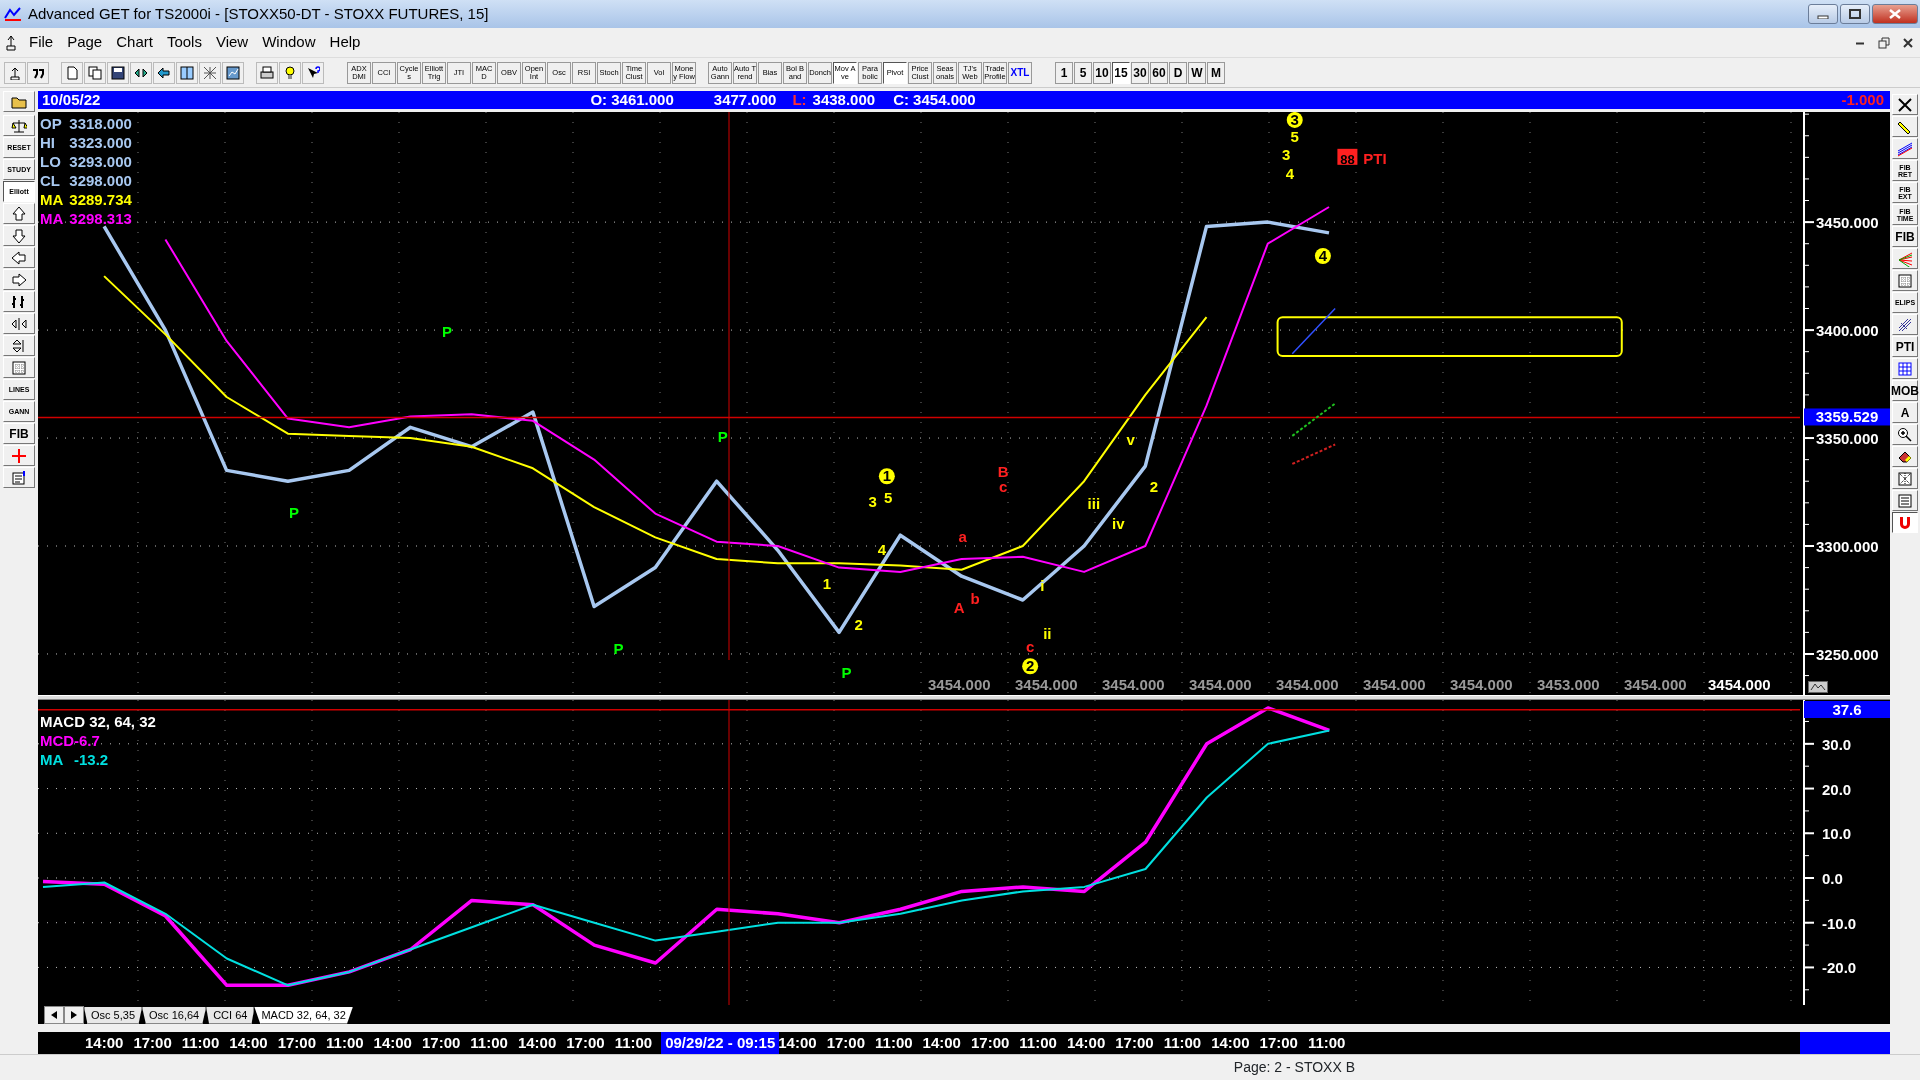 This screenshot has width=1920, height=1080. Describe the element at coordinates (1121, 72) in the screenshot. I see `interval-button: 15` at that location.